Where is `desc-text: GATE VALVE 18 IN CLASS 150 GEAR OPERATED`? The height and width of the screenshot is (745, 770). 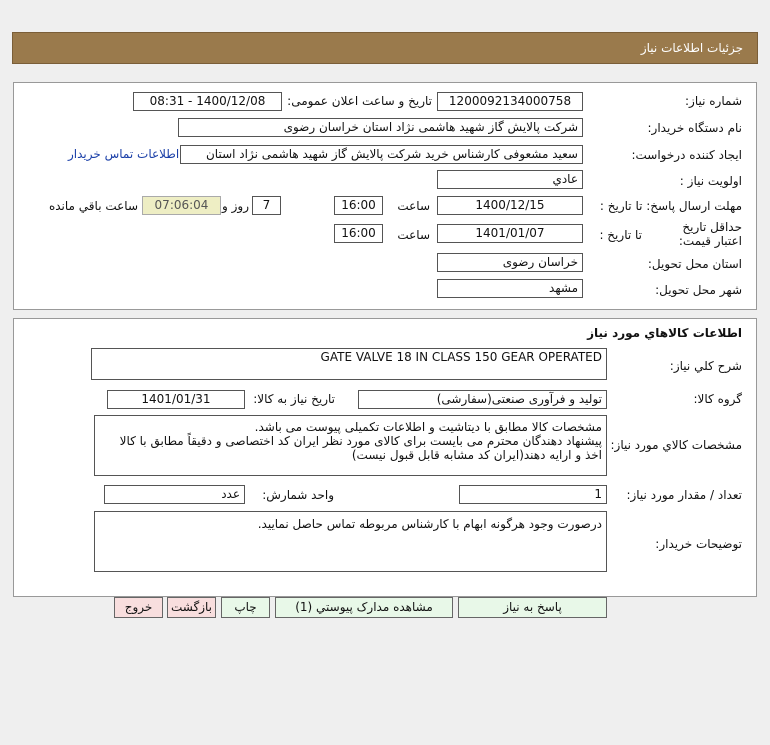 desc-text: GATE VALVE 18 IN CLASS 150 GEAR OPERATED is located at coordinates (461, 357).